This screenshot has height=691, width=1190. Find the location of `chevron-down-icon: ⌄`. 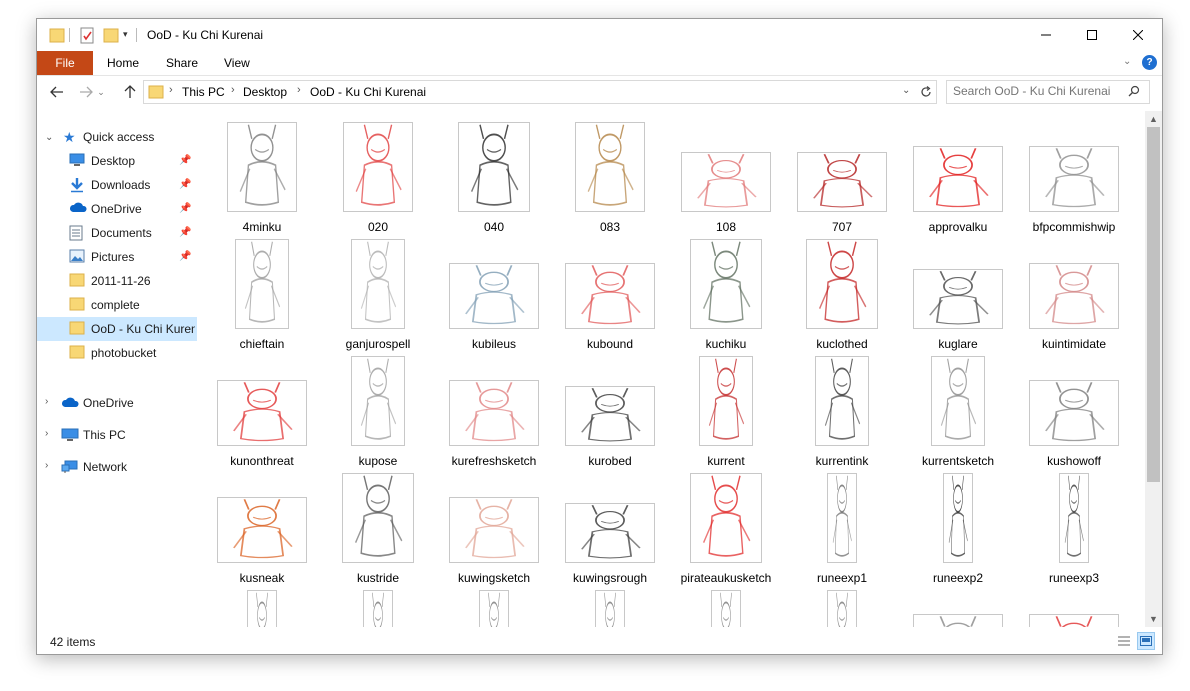

chevron-down-icon: ⌄ is located at coordinates (49, 137).